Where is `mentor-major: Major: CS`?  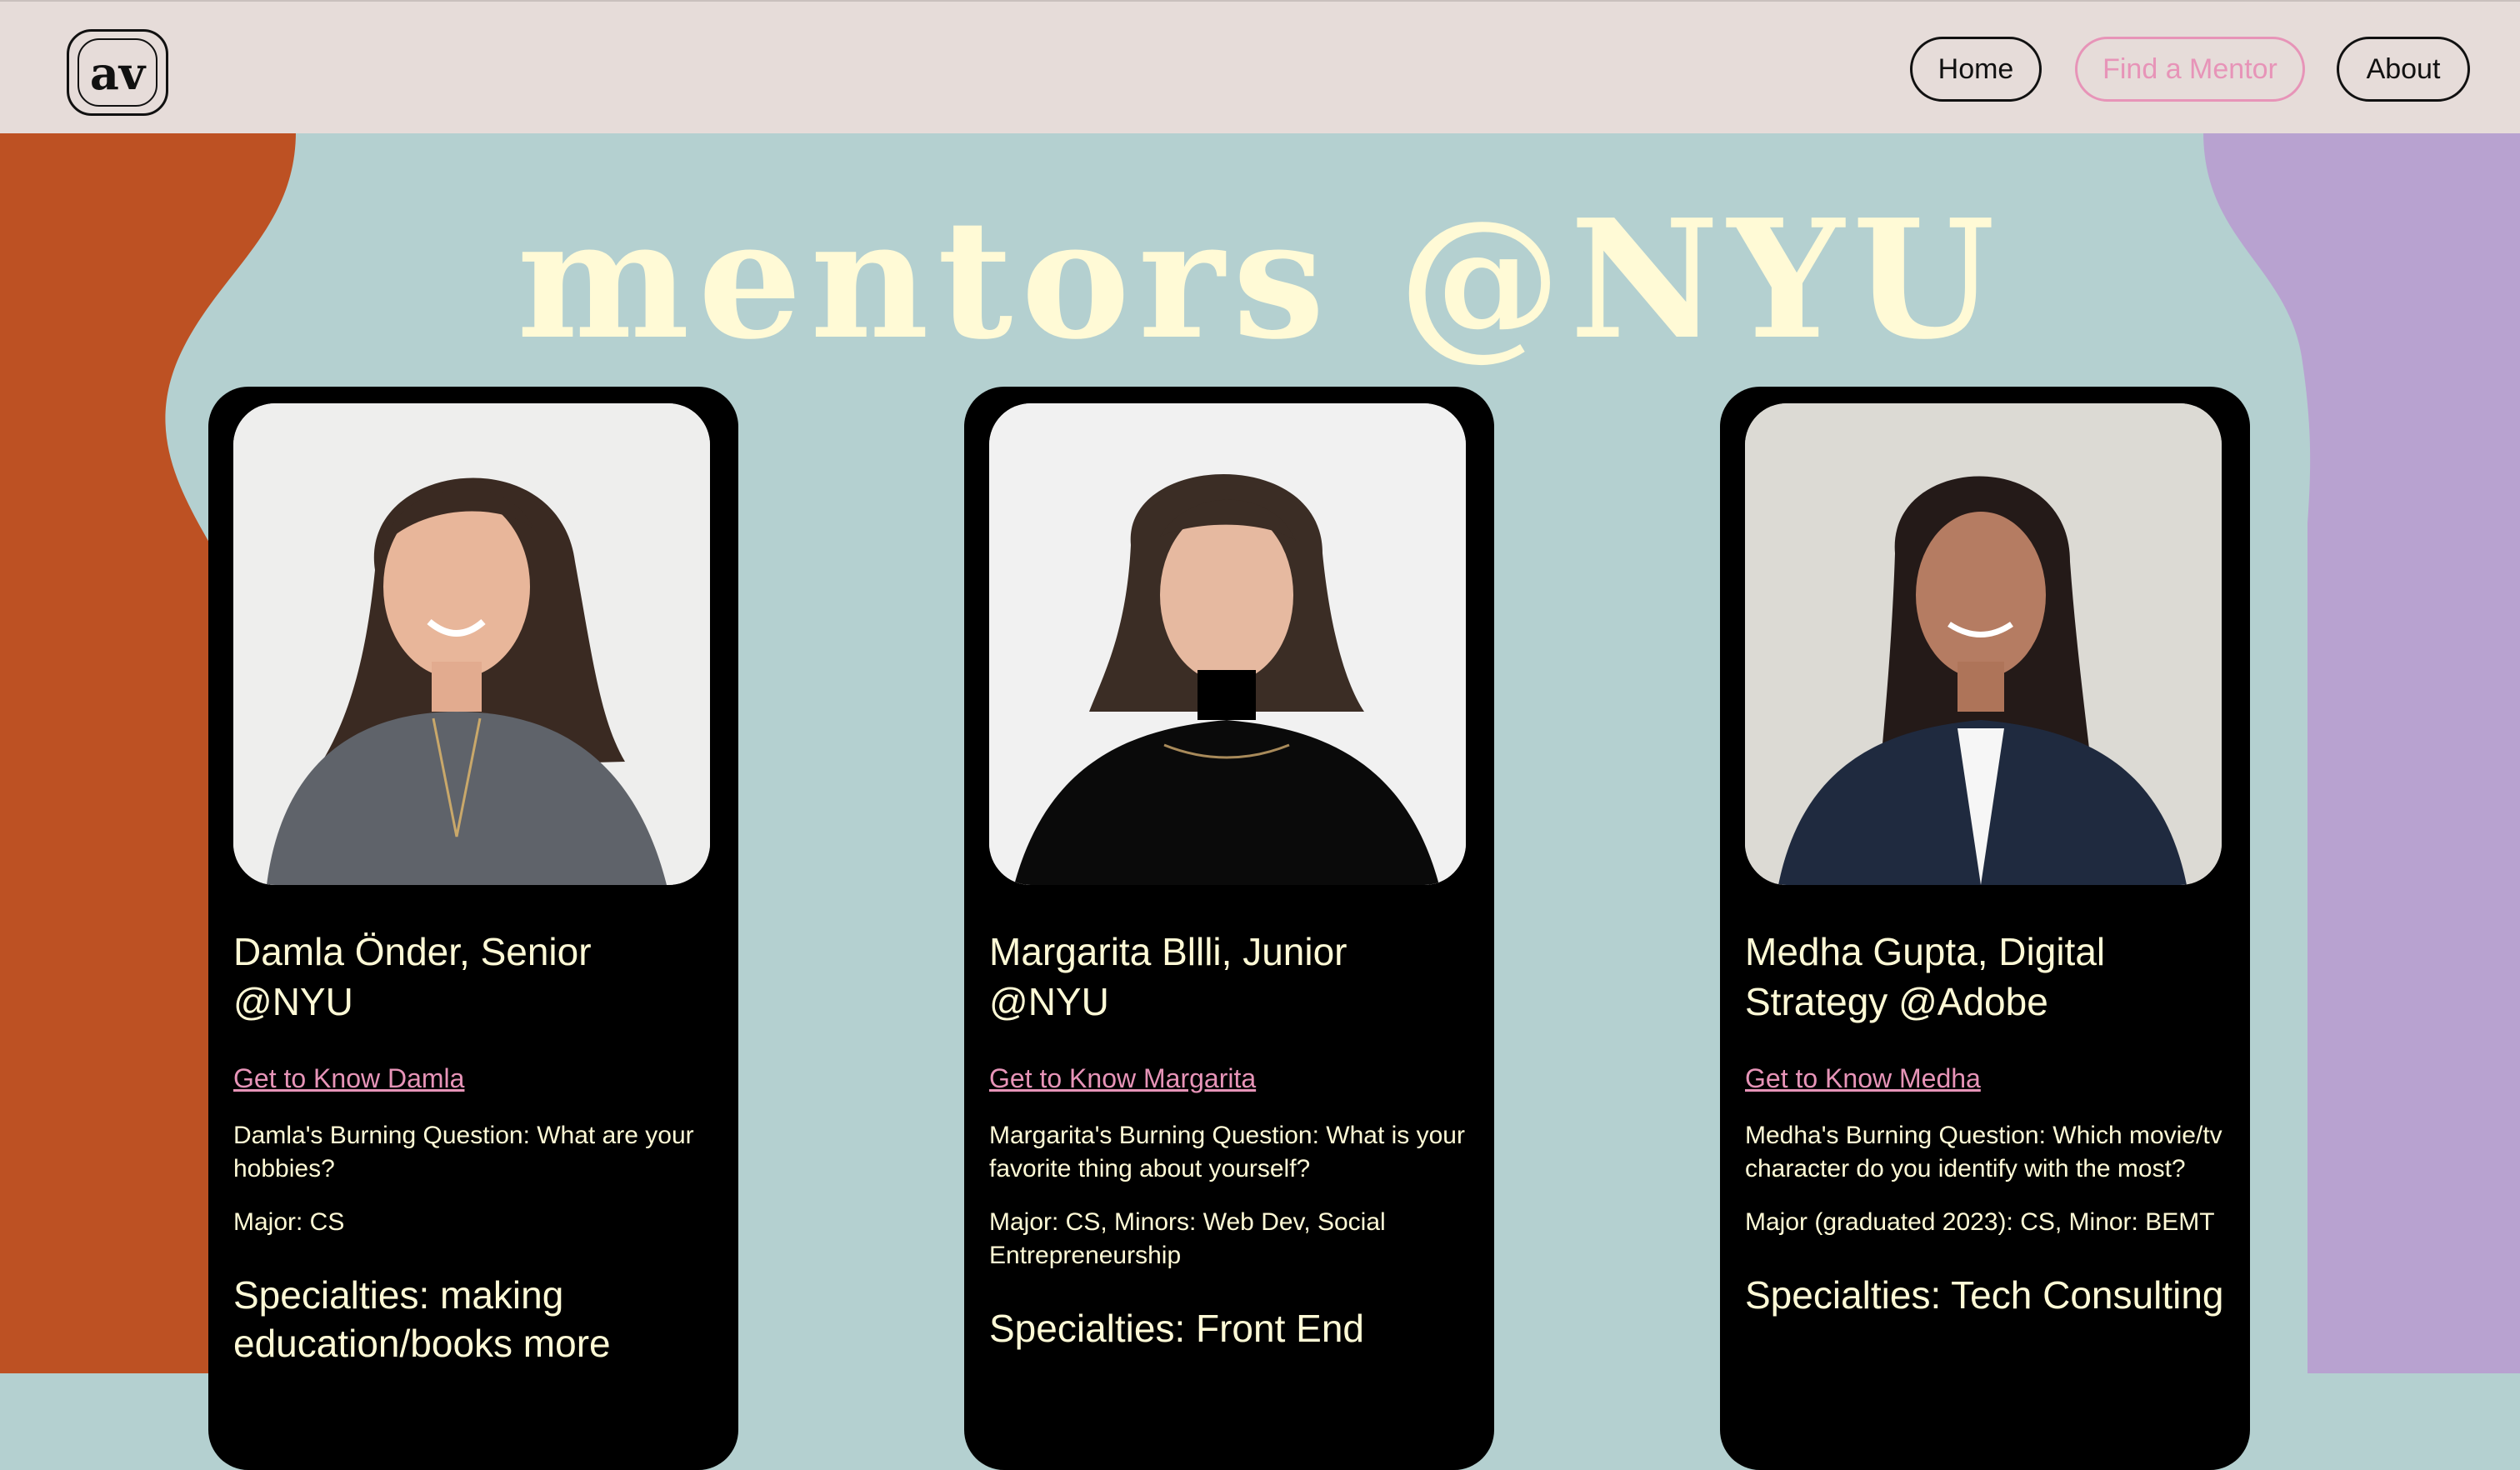
mentor-major: Major: CS is located at coordinates (289, 1222).